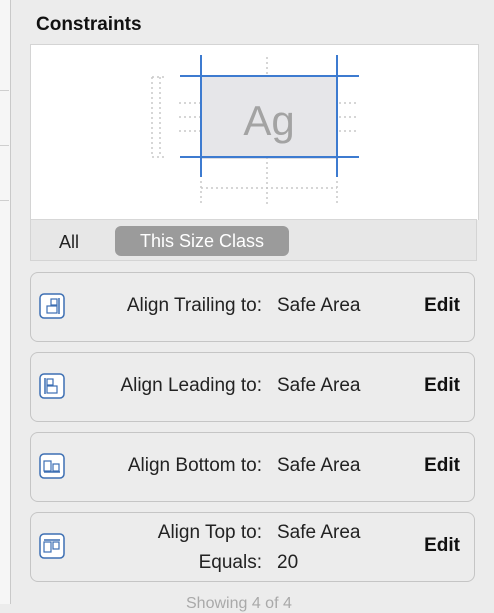 The image size is (494, 613). Describe the element at coordinates (288, 562) in the screenshot. I see `constraint-constant-value: 20` at that location.